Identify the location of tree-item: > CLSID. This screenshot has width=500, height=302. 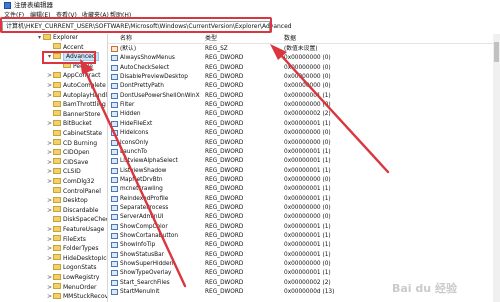
(63, 172).